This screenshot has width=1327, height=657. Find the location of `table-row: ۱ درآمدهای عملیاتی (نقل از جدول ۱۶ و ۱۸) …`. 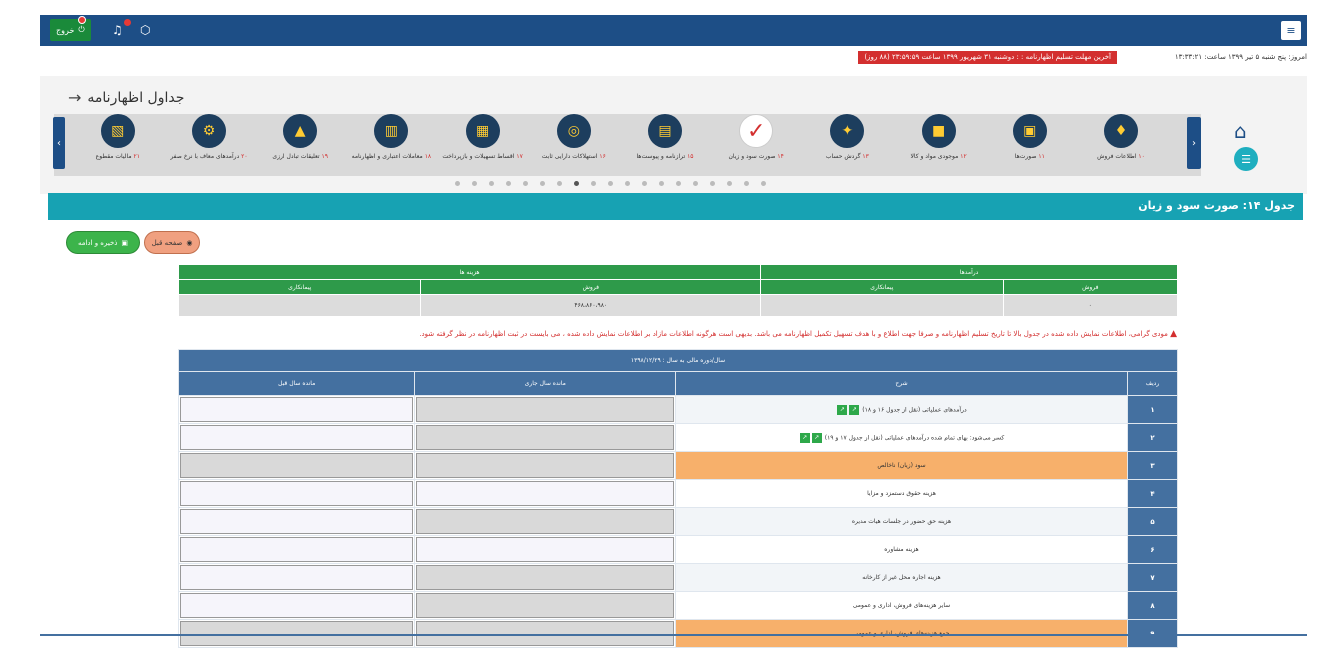

table-row: ۱ درآمدهای عملیاتی (نقل از جدول ۱۶ و ۱۸) … is located at coordinates (677, 409).